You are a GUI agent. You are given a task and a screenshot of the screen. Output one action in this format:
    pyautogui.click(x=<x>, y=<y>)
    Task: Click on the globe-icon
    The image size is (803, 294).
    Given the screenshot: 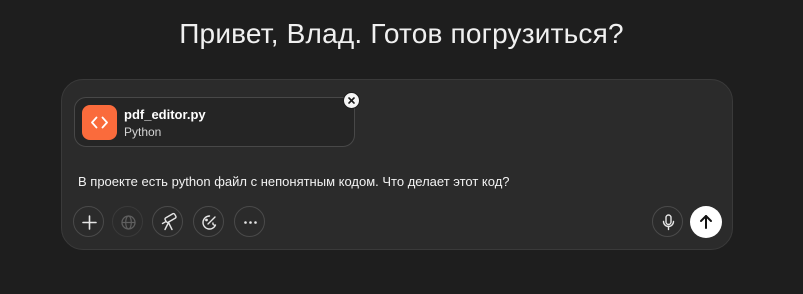 What is the action you would take?
    pyautogui.click(x=128, y=222)
    